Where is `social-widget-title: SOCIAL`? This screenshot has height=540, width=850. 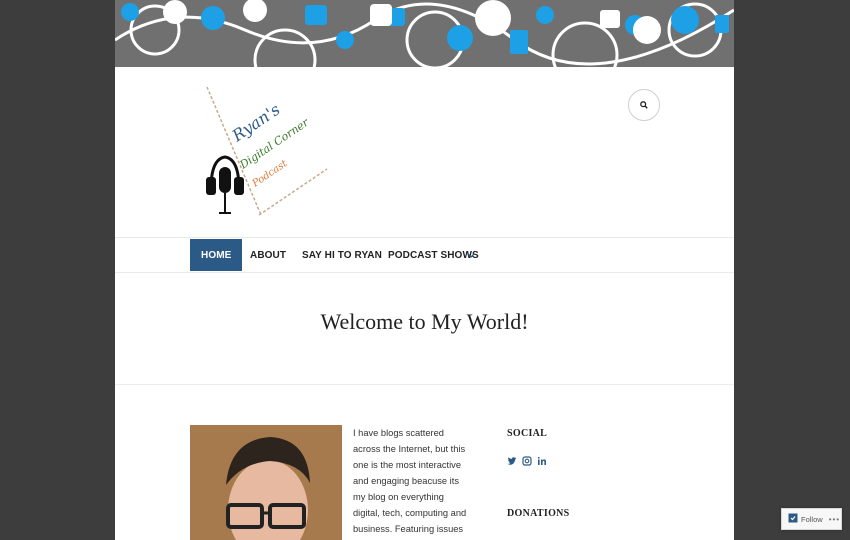 social-widget-title: SOCIAL is located at coordinates (527, 433).